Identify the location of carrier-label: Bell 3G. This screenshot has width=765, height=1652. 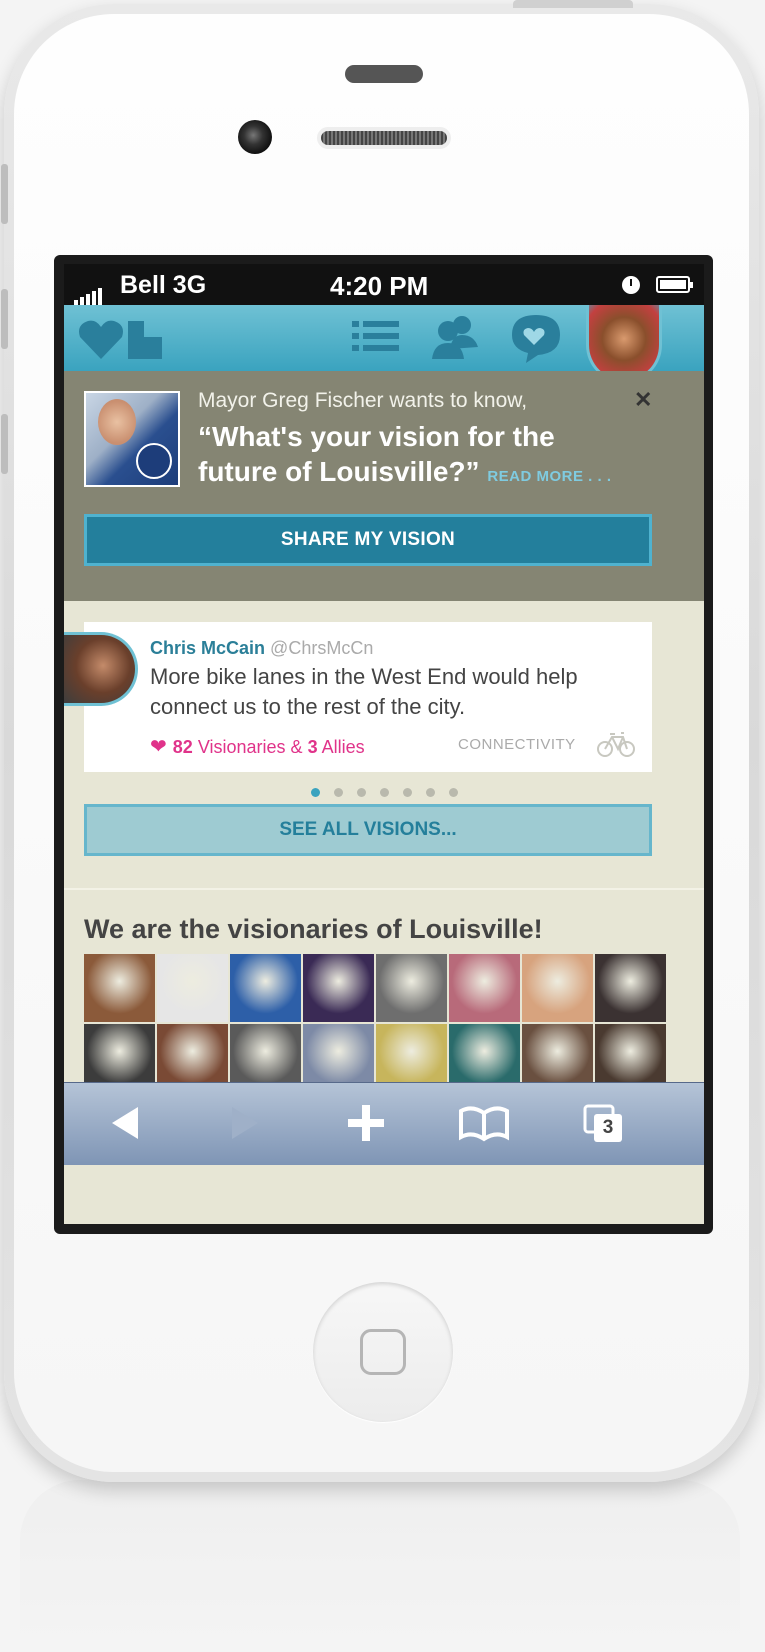
(163, 285).